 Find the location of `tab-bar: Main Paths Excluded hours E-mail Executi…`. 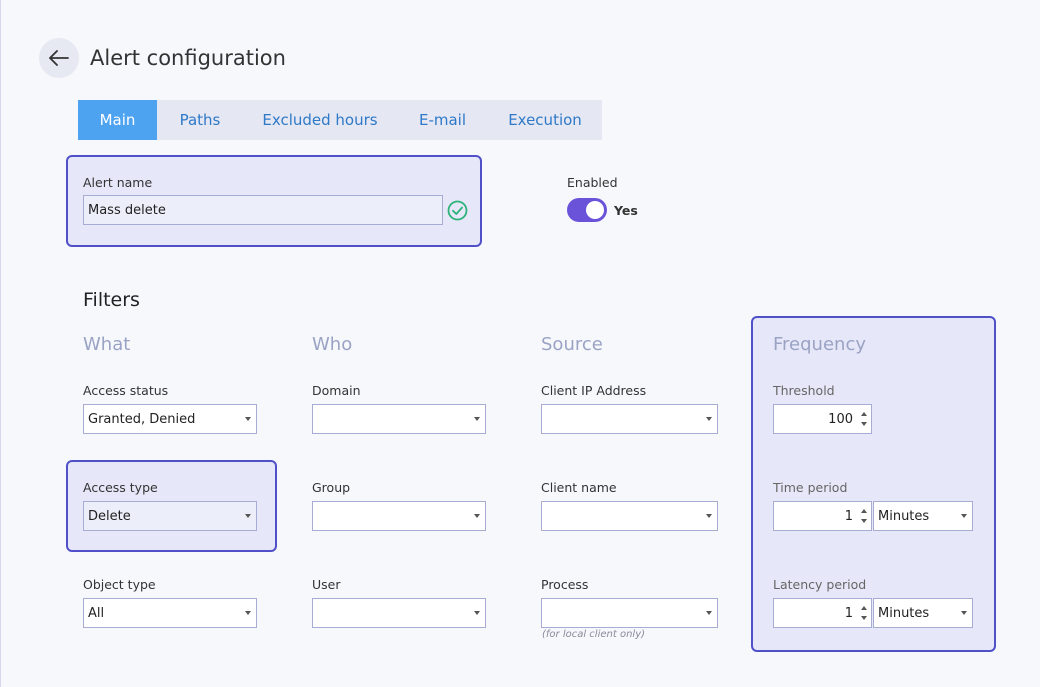

tab-bar: Main Paths Excluded hours E-mail Executi… is located at coordinates (340, 120).